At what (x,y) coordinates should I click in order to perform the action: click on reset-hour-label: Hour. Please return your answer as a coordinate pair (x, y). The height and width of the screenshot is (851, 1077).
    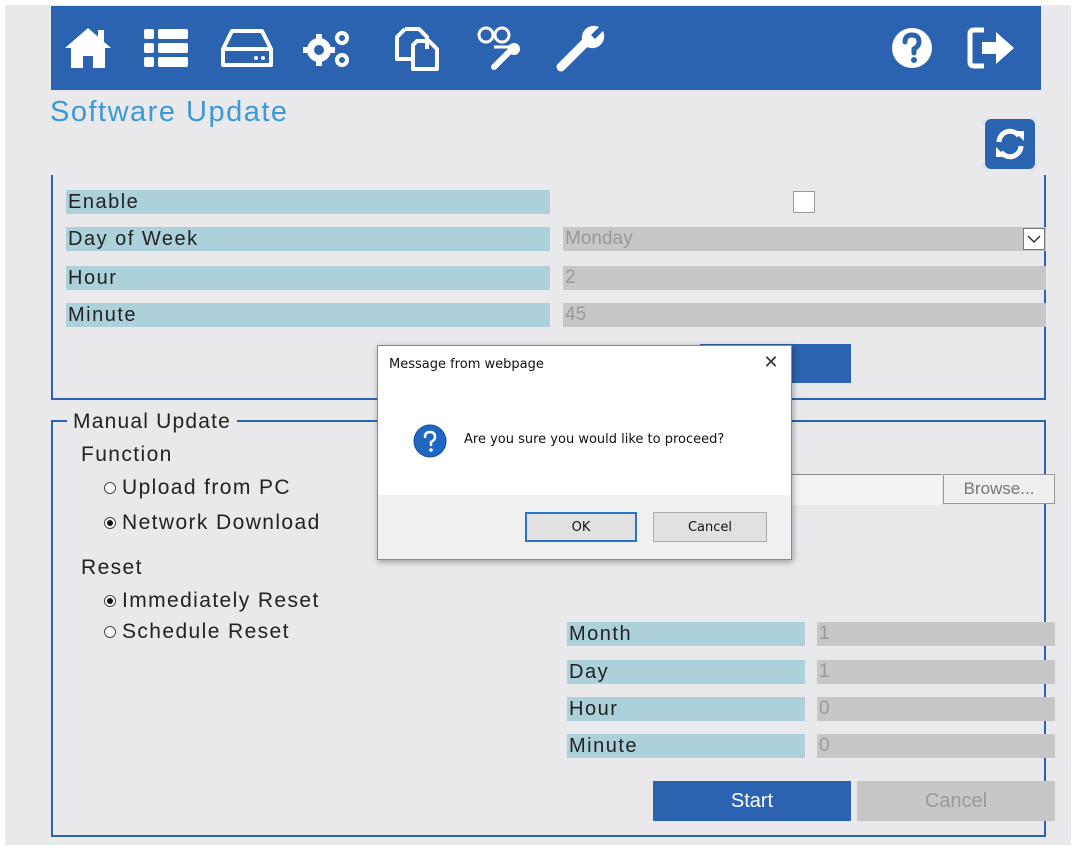
    Looking at the image, I should click on (686, 709).